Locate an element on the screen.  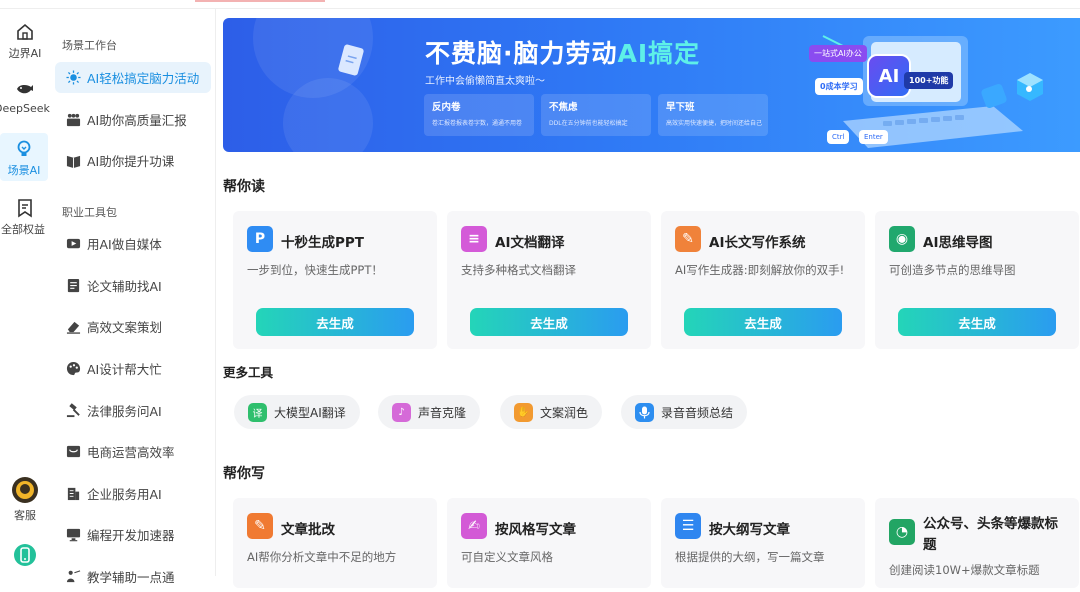
card-title: 按大纲写文章 is located at coordinates (749, 530).